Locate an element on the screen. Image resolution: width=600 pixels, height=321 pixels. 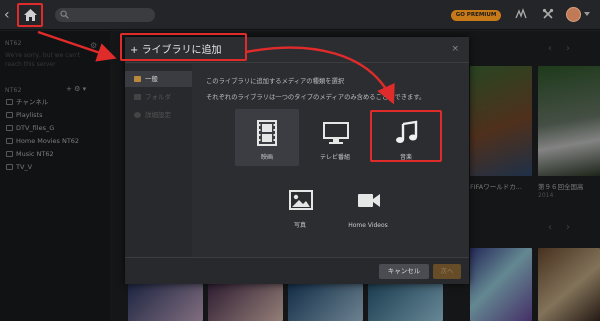
top-bar: ‹ GO PREMIUM is located at coordinates (300, 15).